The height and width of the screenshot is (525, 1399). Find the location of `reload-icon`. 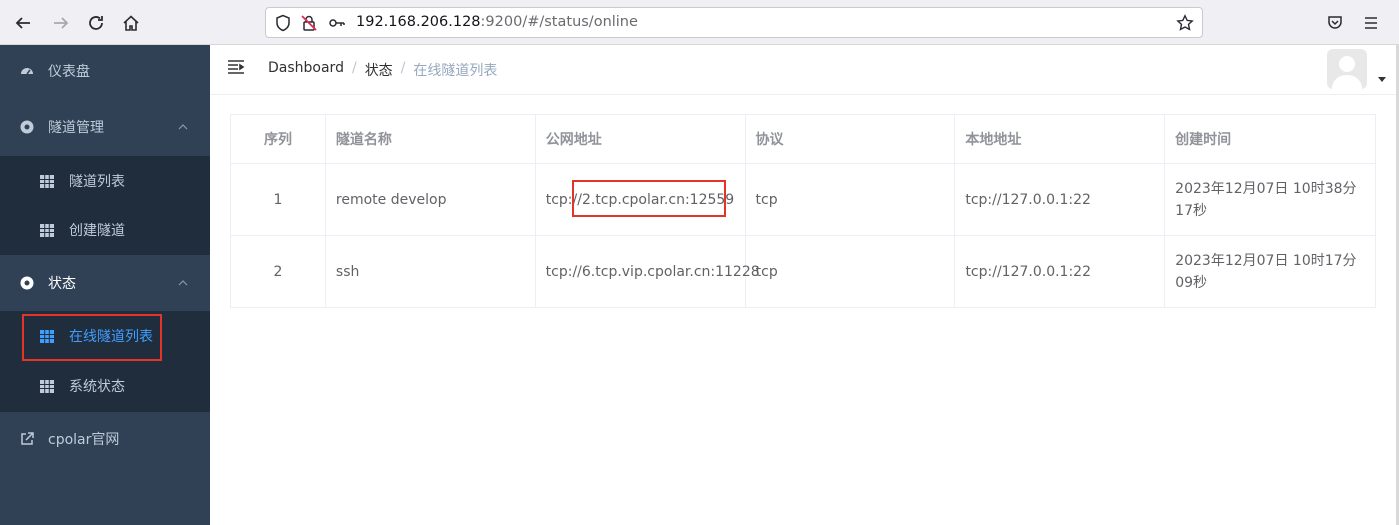

reload-icon is located at coordinates (96, 23).